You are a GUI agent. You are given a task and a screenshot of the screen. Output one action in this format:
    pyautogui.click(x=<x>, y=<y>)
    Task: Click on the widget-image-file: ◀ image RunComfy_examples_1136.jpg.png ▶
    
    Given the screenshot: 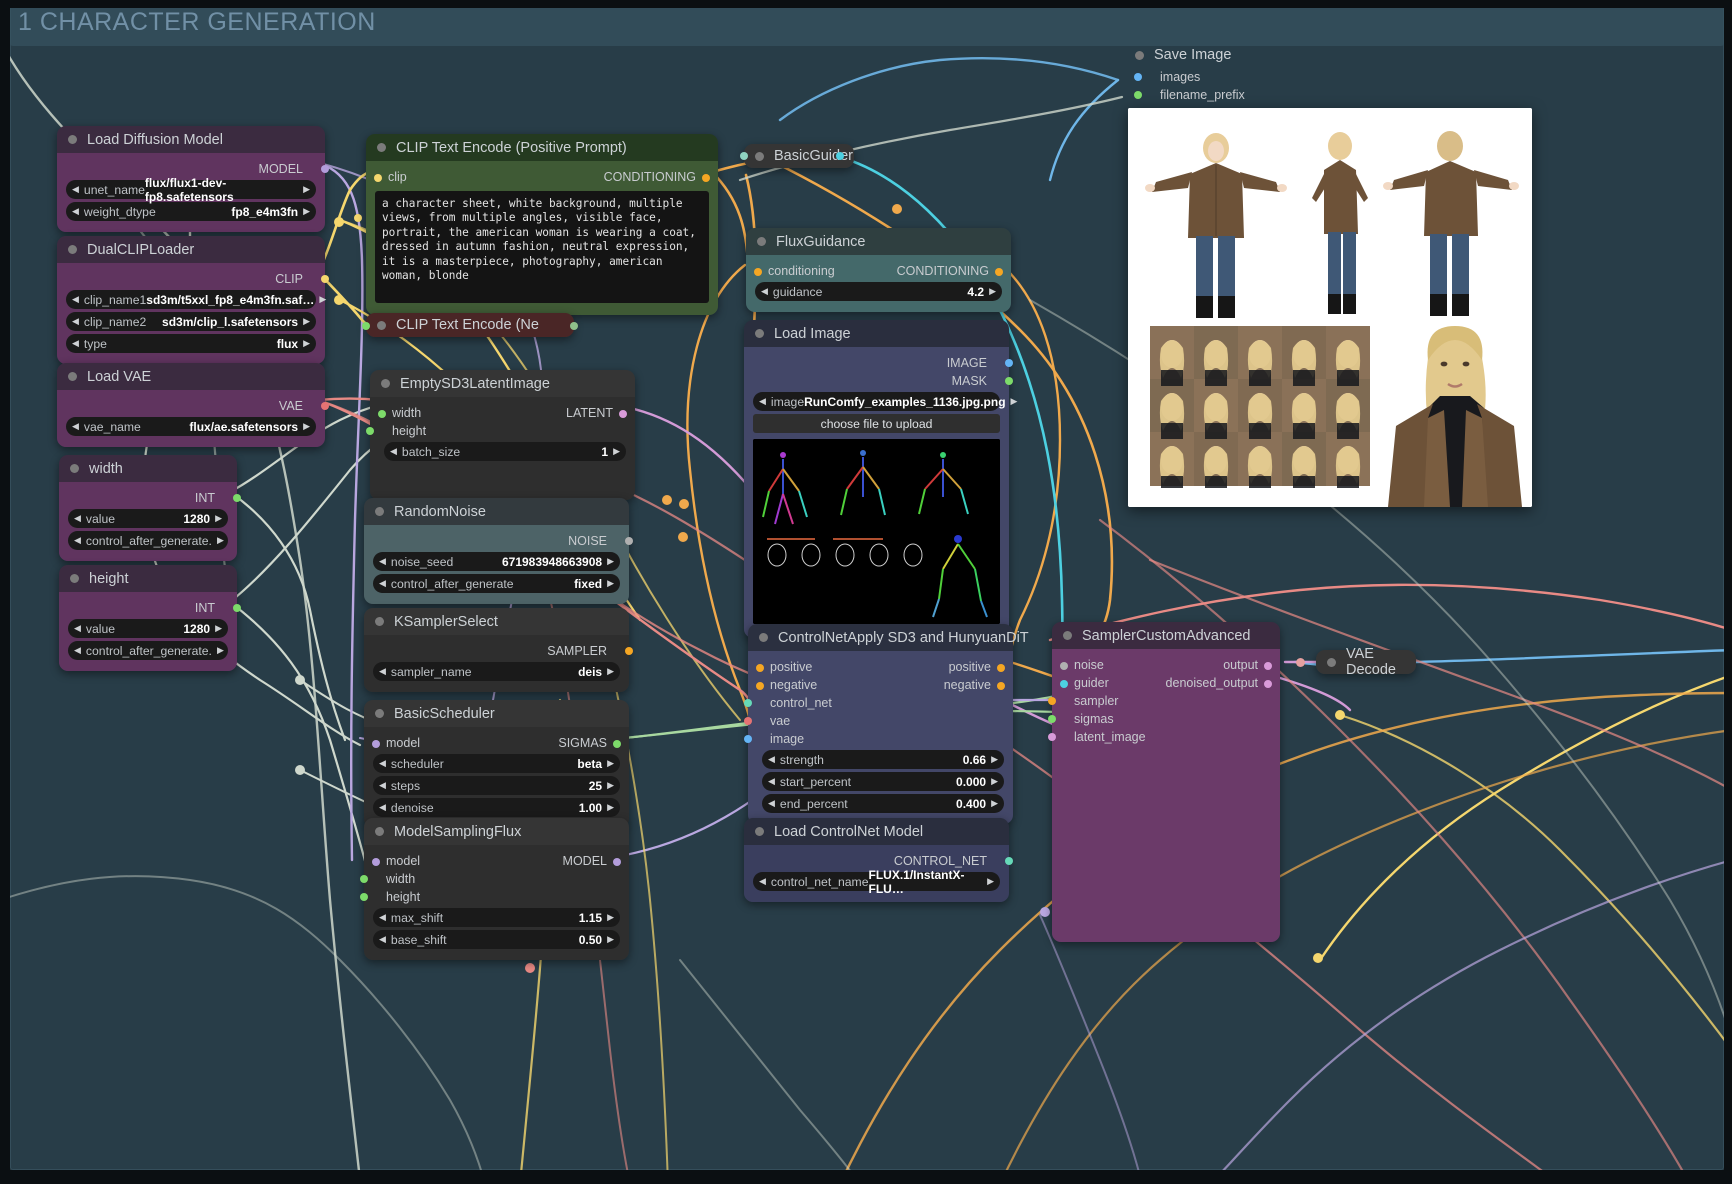 What is the action you would take?
    pyautogui.click(x=885, y=401)
    